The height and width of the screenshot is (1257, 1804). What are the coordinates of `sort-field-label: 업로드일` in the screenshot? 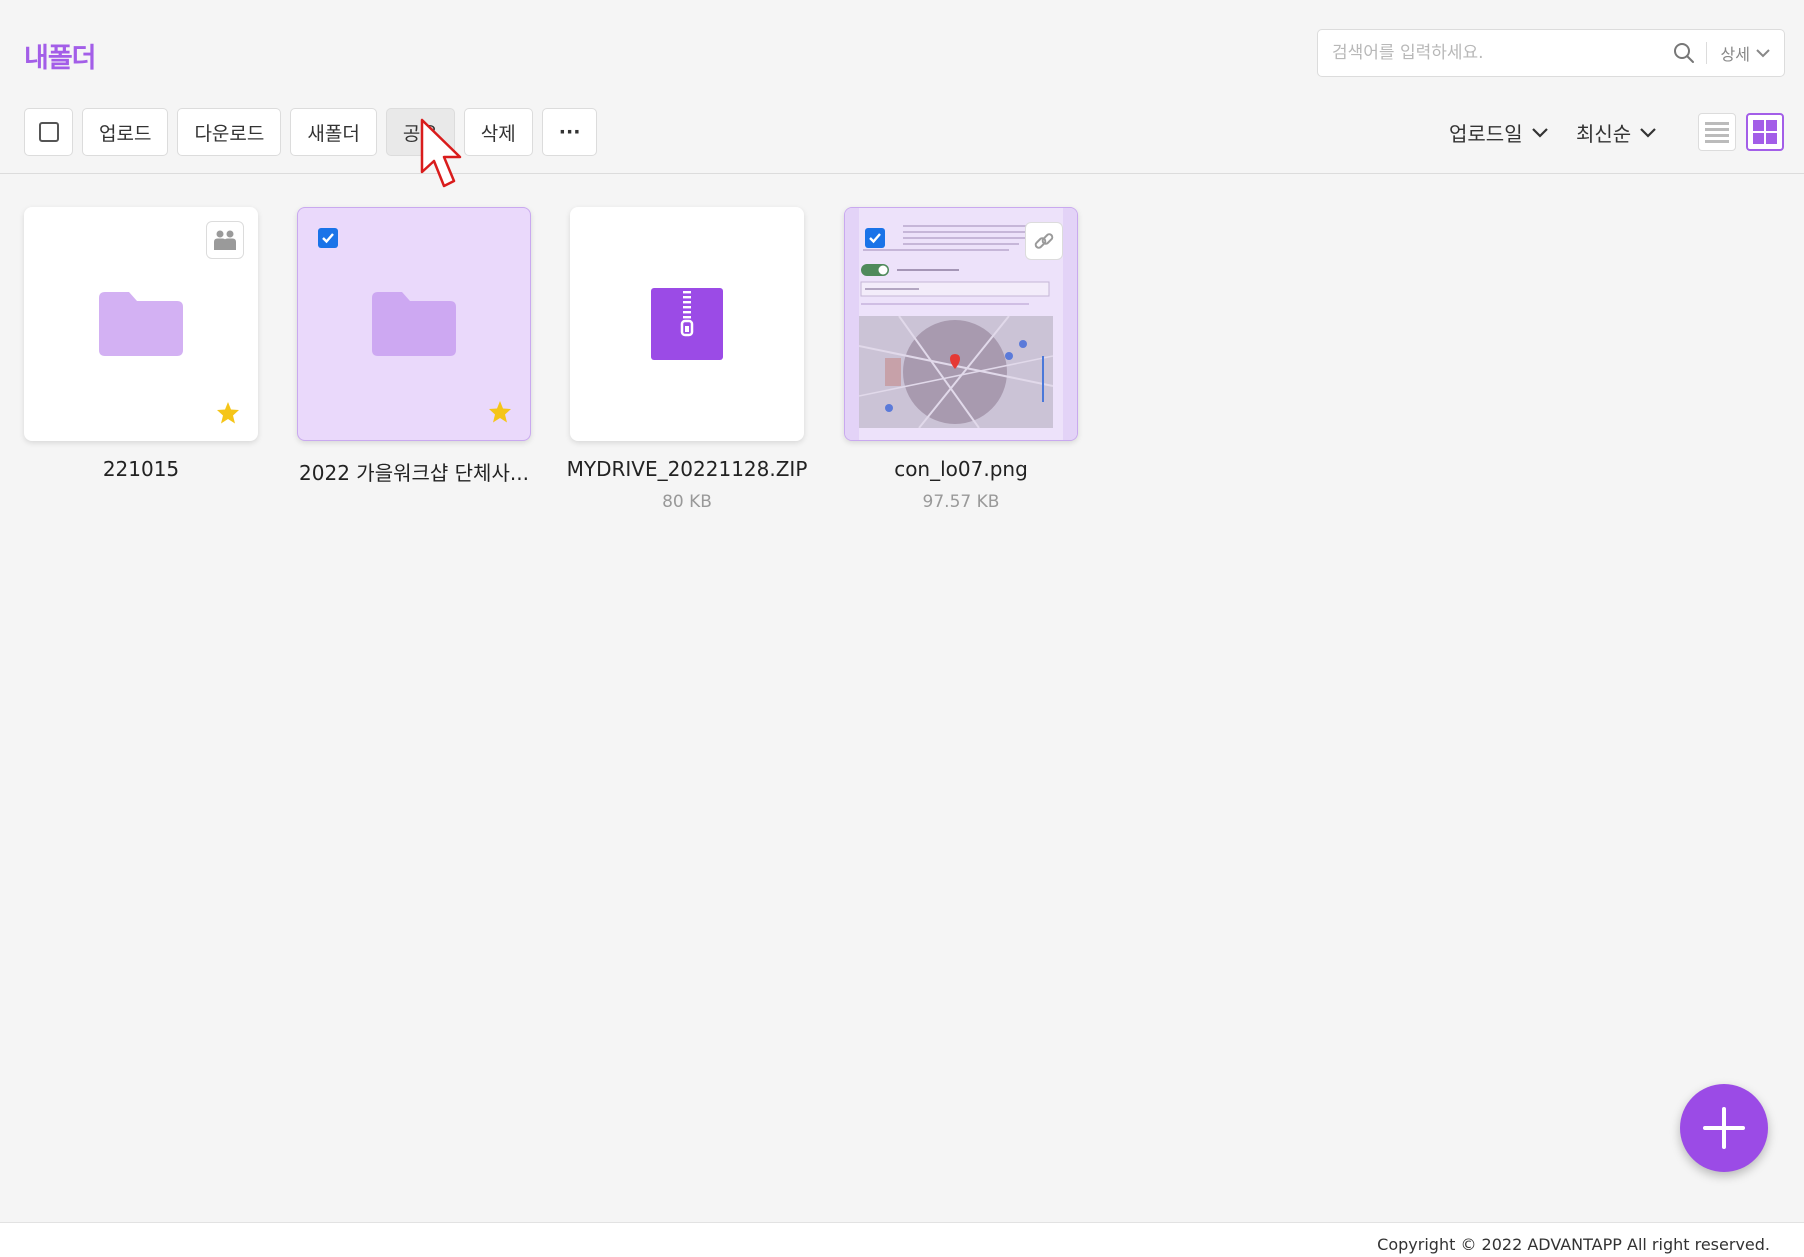 It's located at (1486, 134).